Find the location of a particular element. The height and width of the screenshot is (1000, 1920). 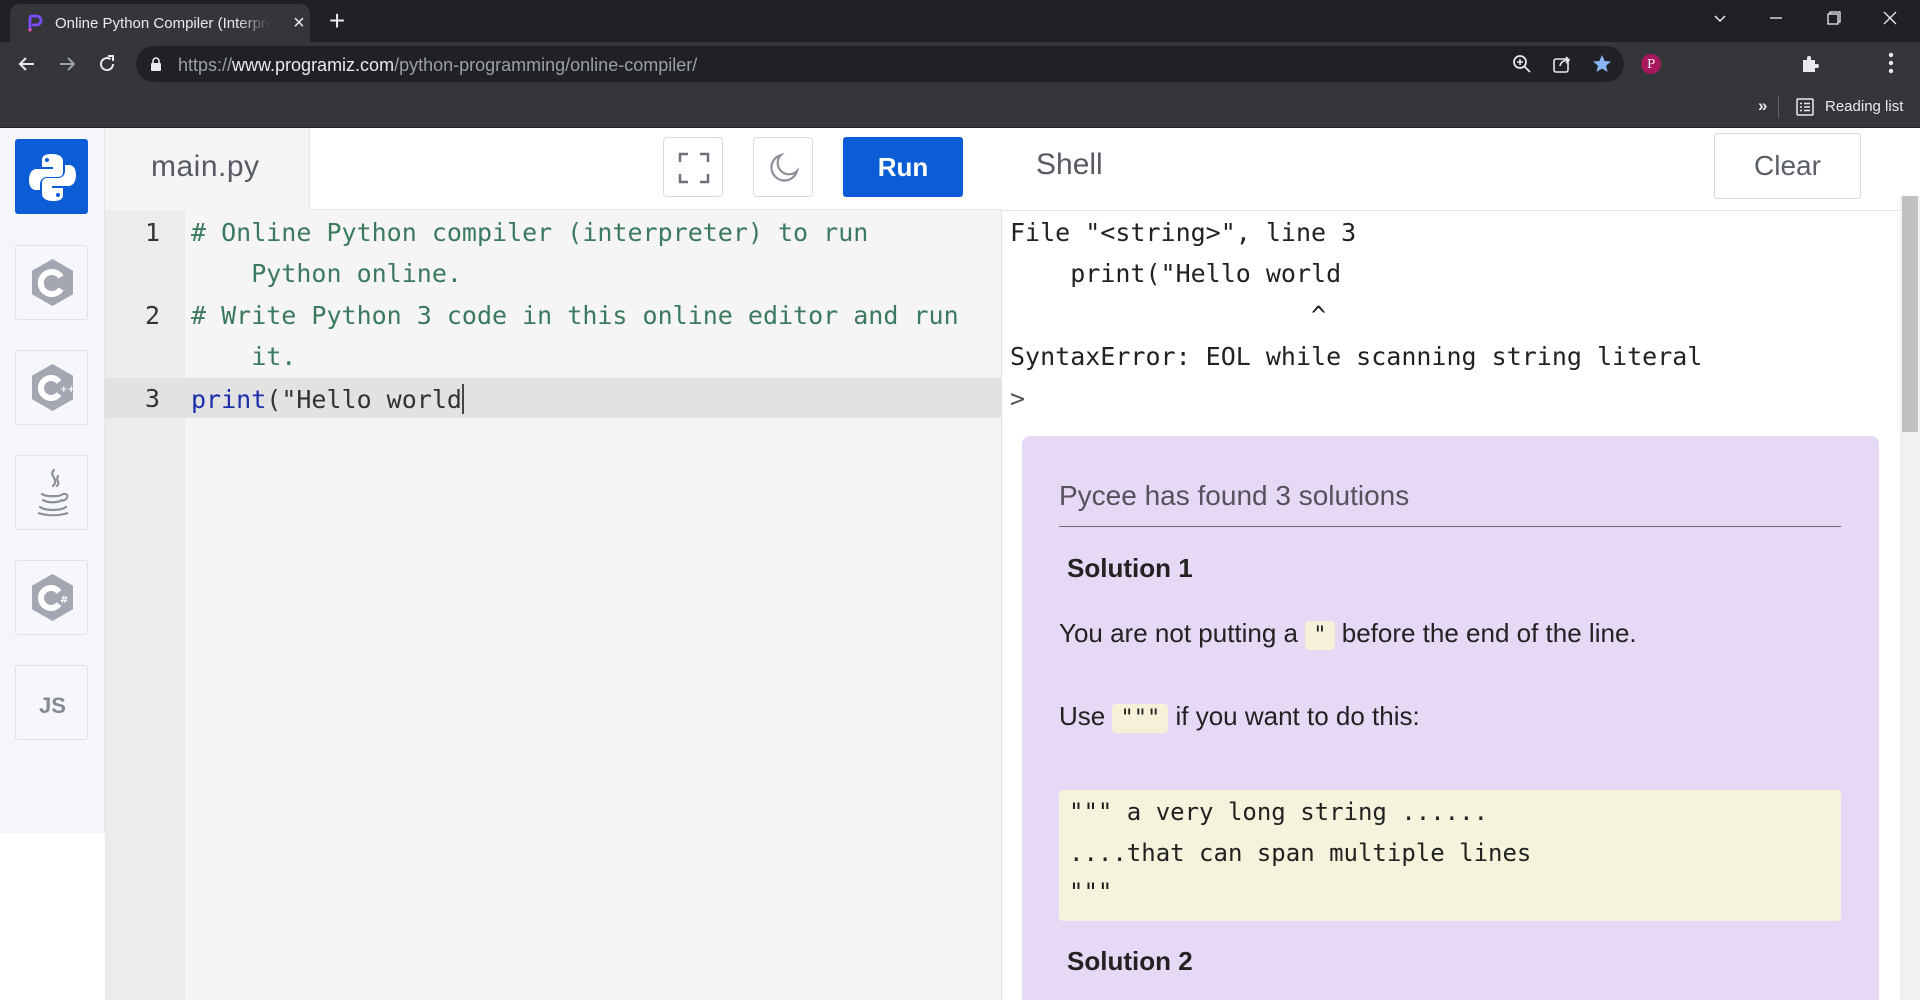

csharp-language-icon: # is located at coordinates (52, 597).